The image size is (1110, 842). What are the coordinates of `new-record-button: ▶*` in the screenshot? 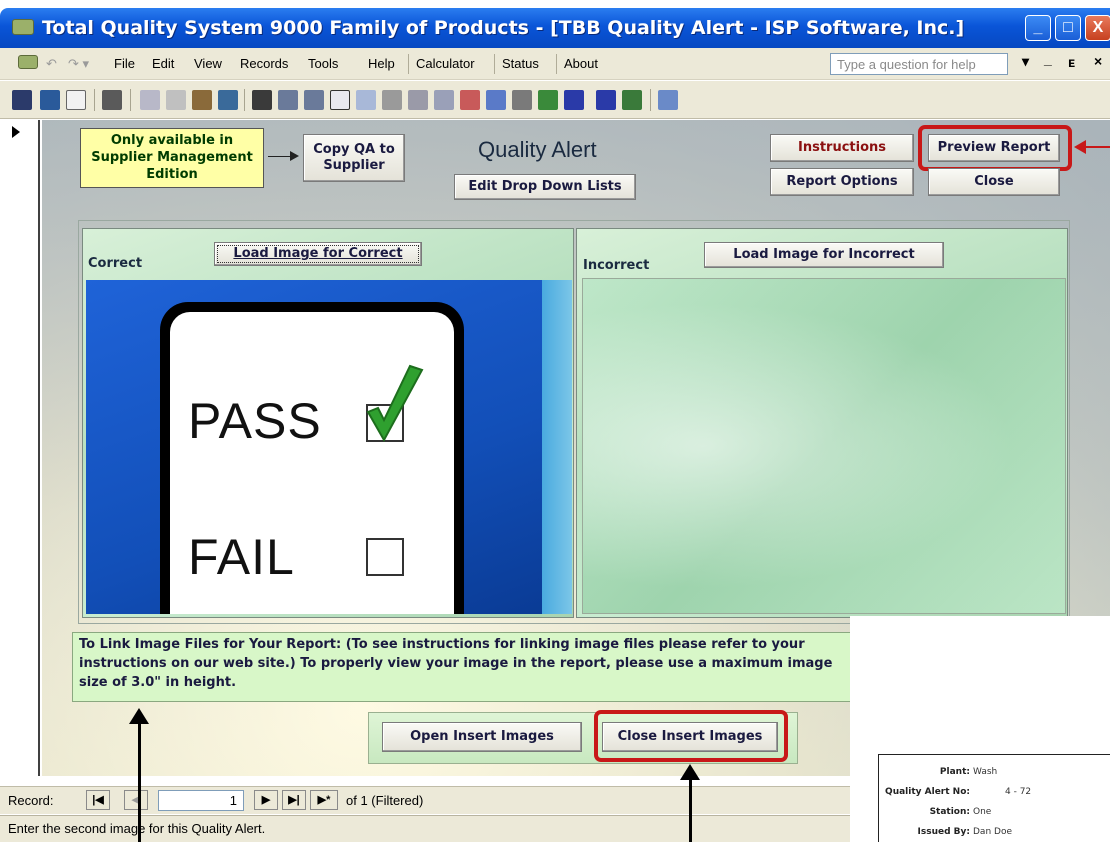 It's located at (324, 800).